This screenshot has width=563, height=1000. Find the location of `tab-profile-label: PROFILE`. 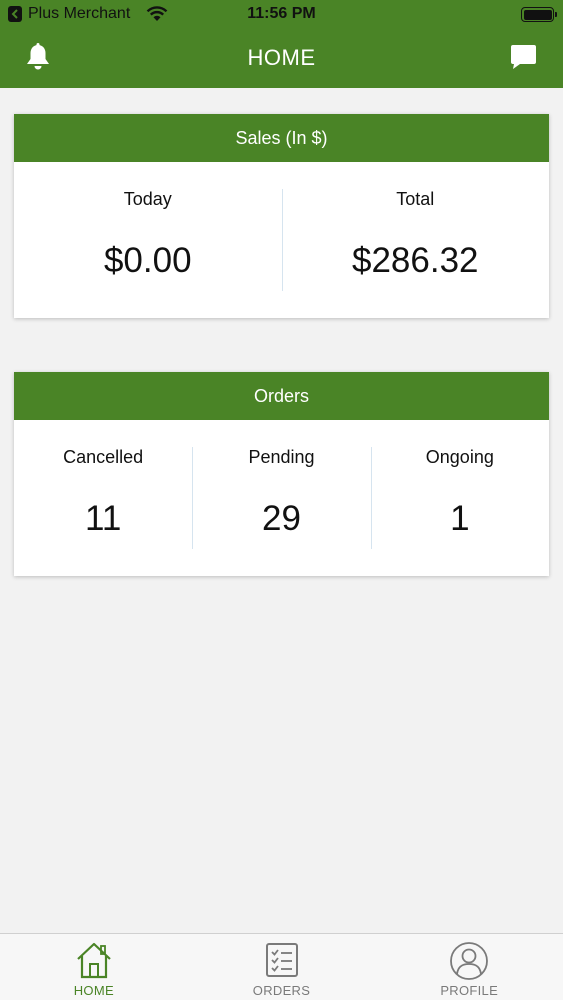

tab-profile-label: PROFILE is located at coordinates (469, 990).